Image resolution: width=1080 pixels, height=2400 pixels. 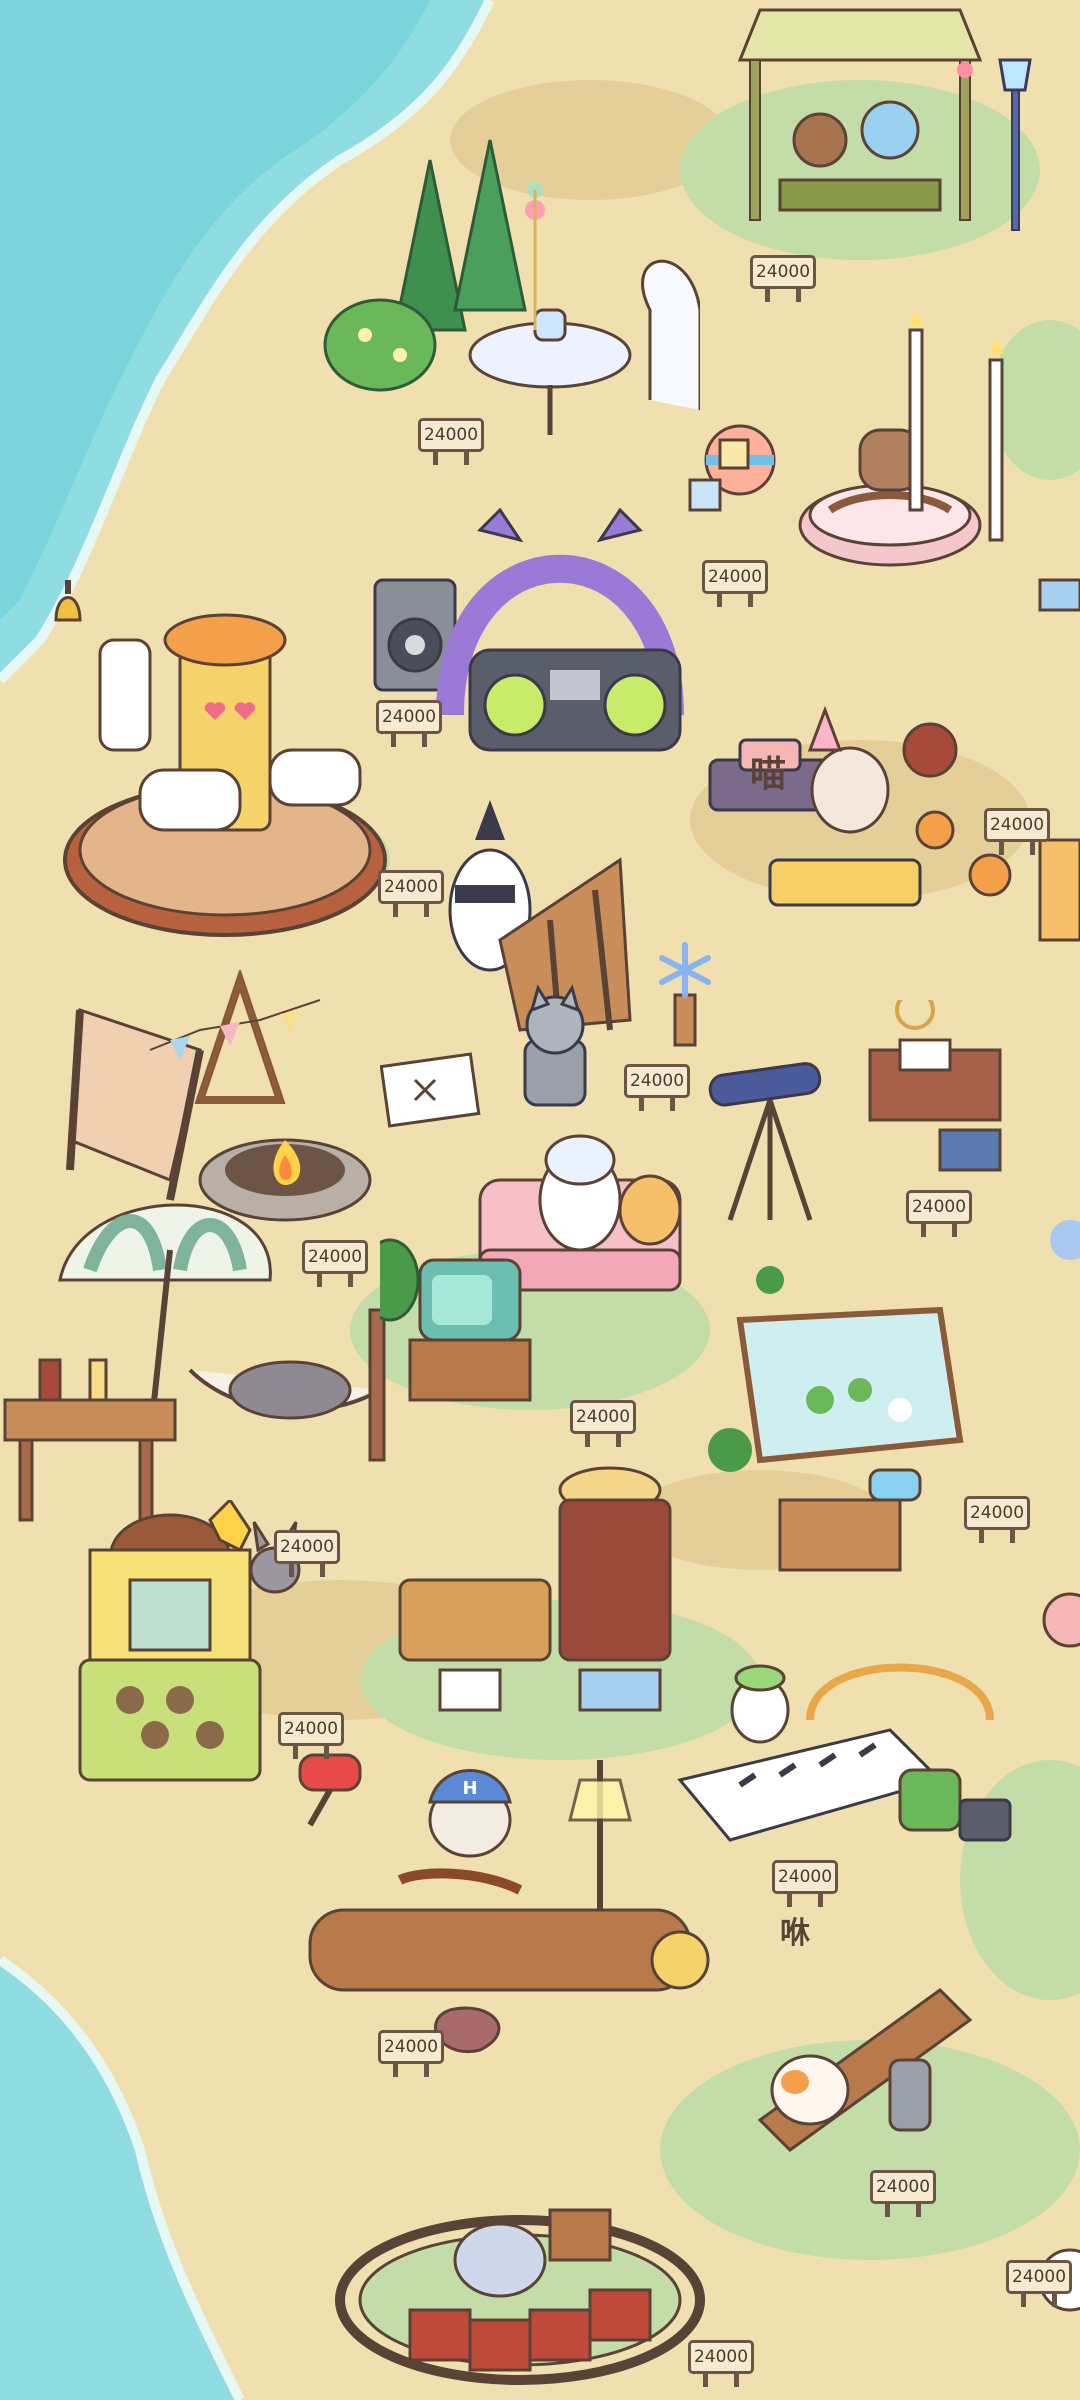 What do you see at coordinates (939, 1213) in the screenshot?
I see `price-sign-stargazer: 24000` at bounding box center [939, 1213].